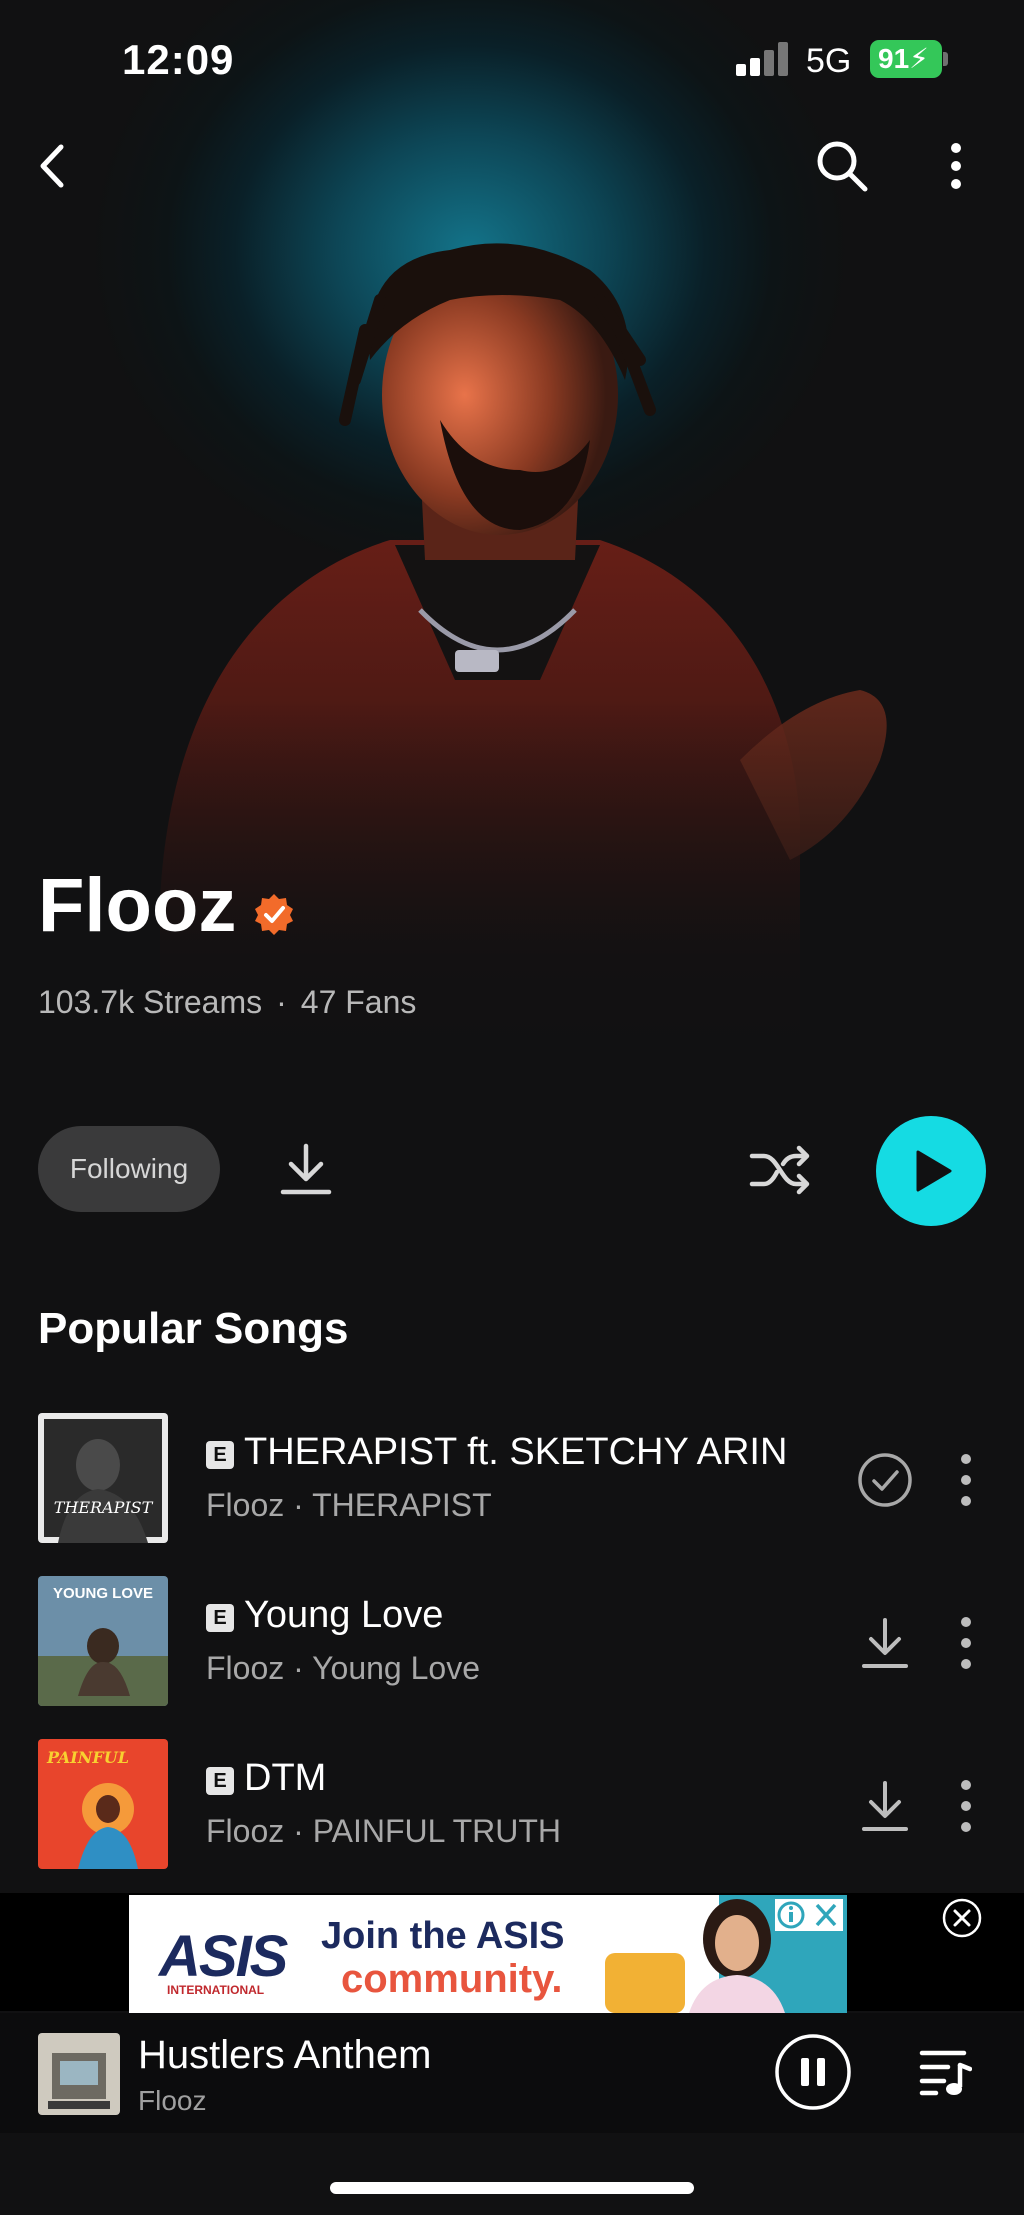  I want to click on song-title: DTM, so click(285, 1778).